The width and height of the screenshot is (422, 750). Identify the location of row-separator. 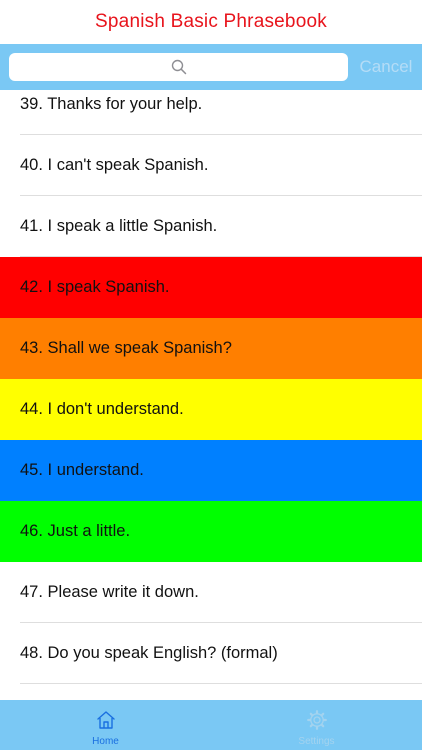
(221, 683).